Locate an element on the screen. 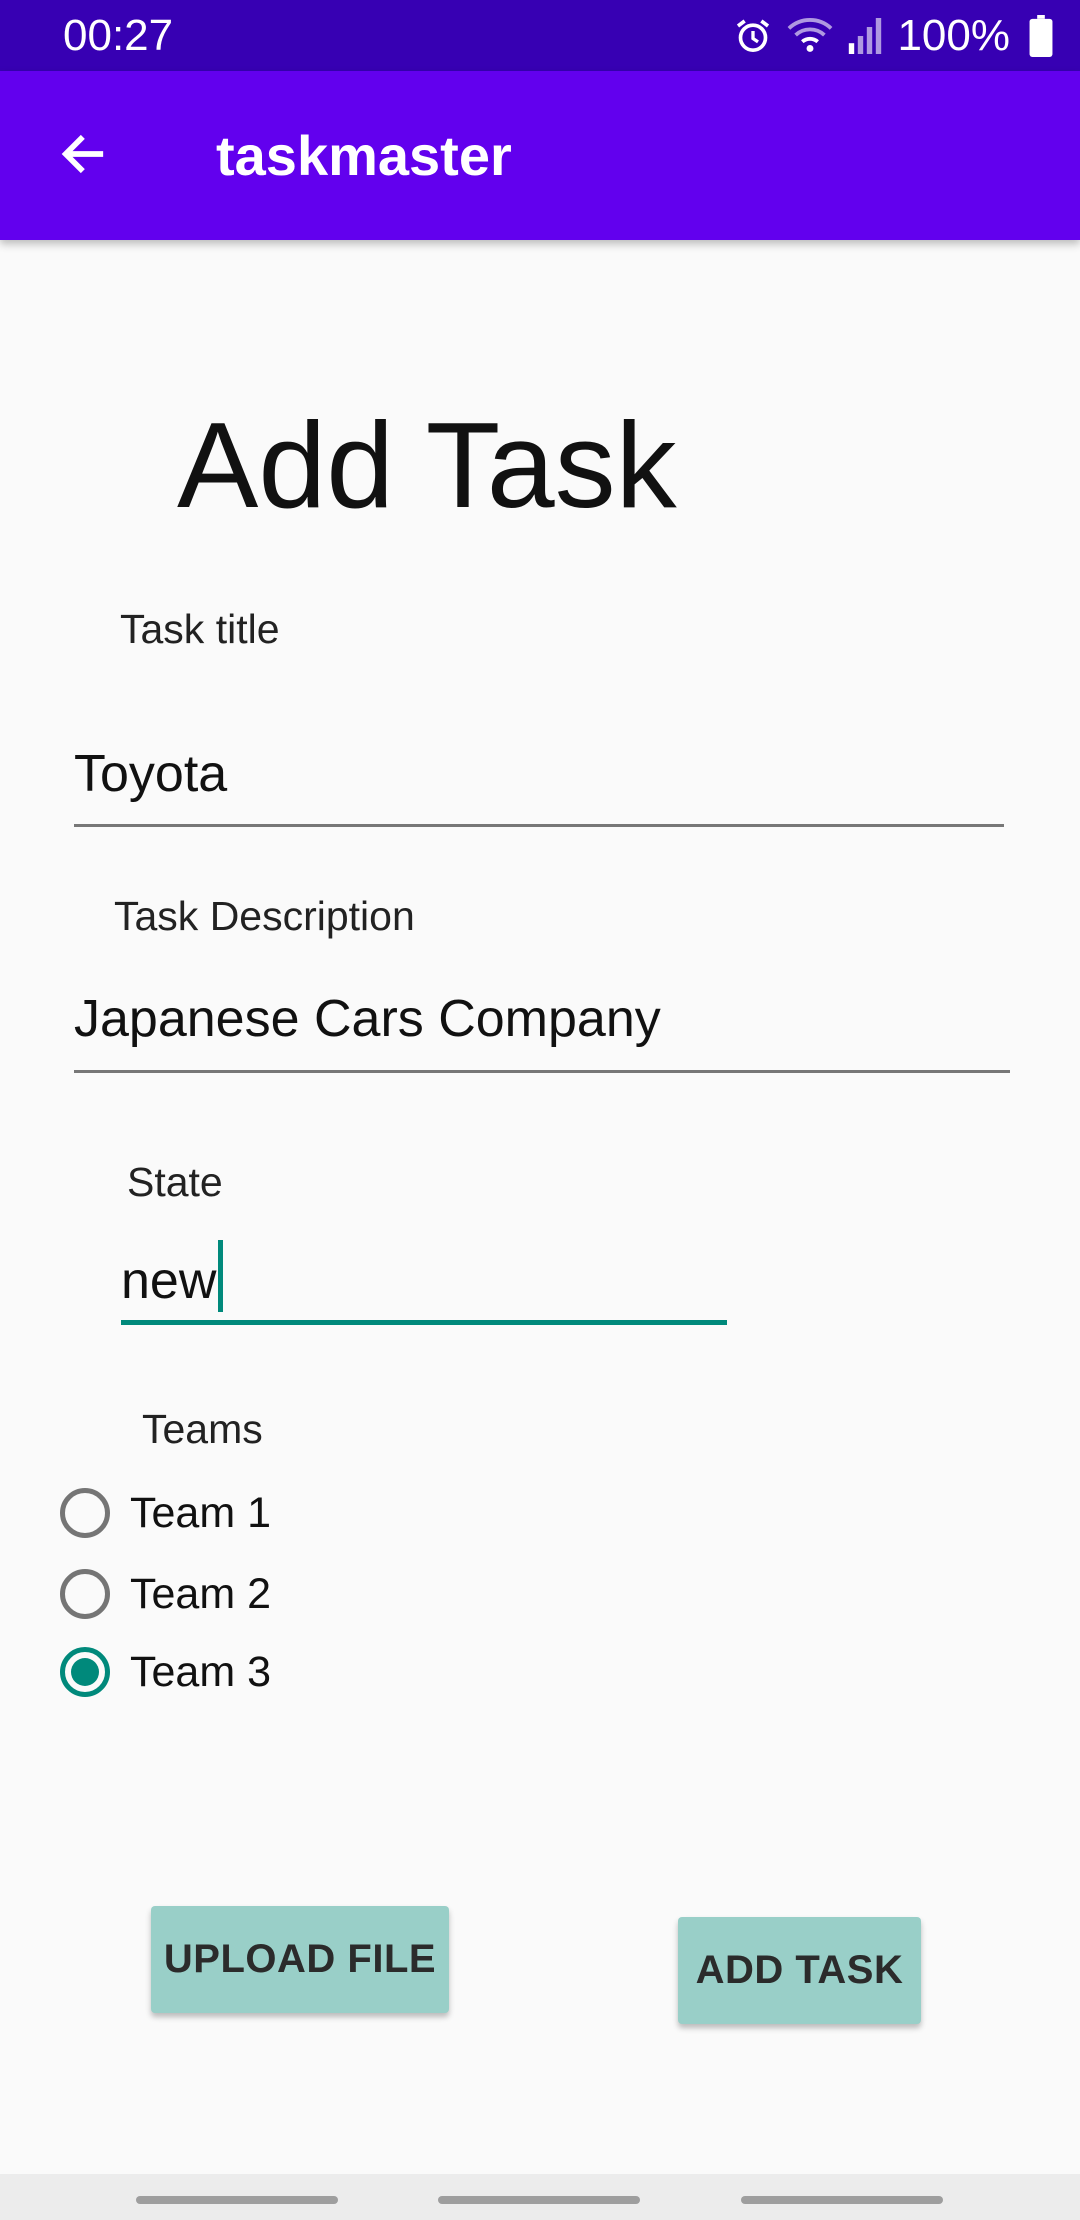 Image resolution: width=1080 pixels, height=2220 pixels. text-cursor is located at coordinates (221, 1276).